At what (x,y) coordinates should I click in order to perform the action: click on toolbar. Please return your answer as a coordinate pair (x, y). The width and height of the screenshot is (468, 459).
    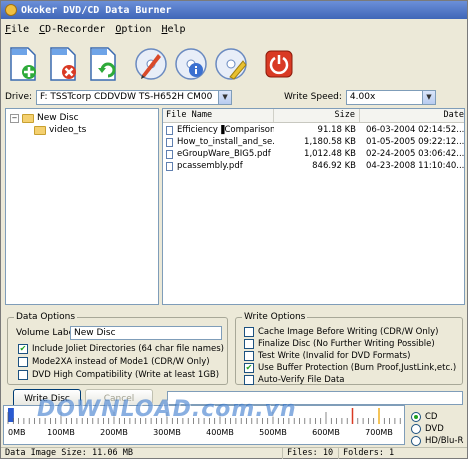
    Looking at the image, I should click on (153, 64).